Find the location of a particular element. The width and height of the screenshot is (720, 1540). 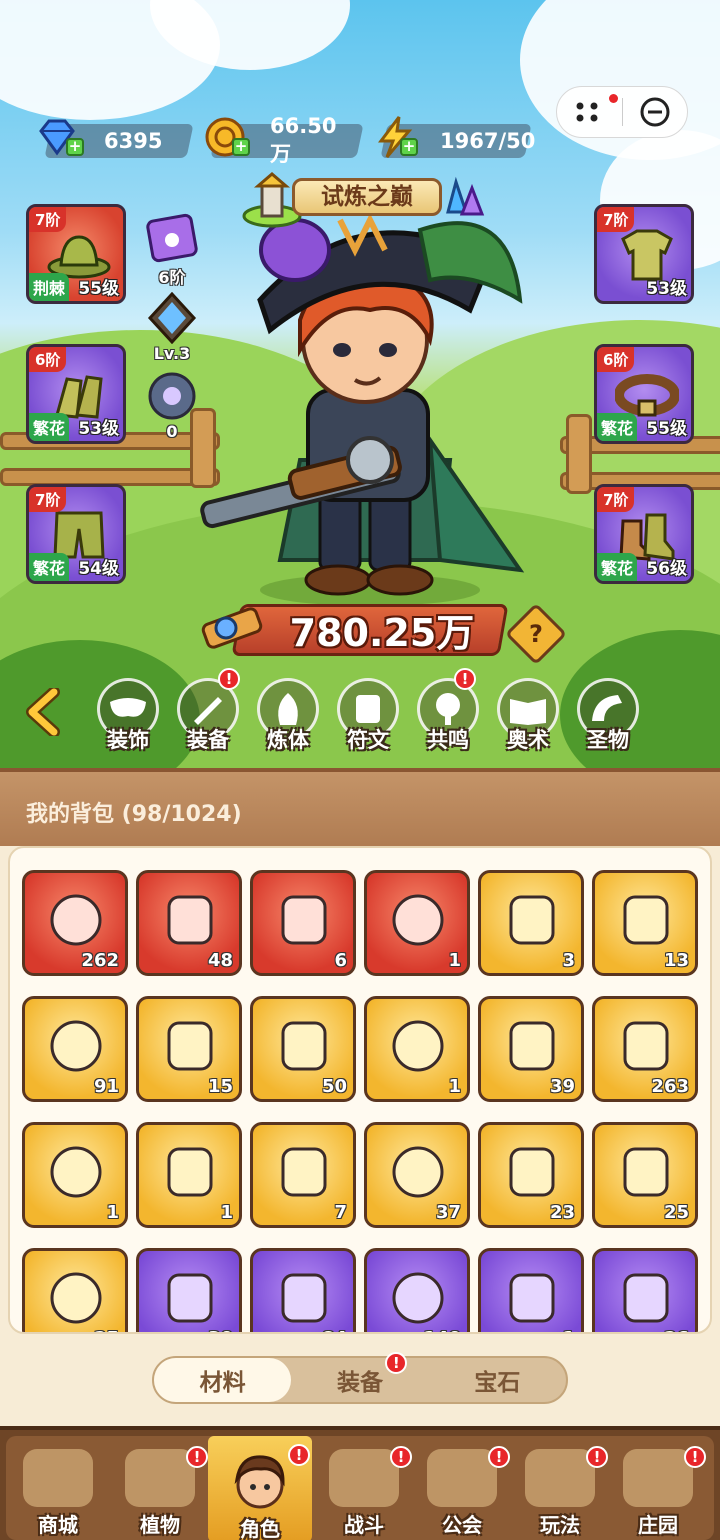

equip-slot-hat: 7阶 荆棘 55级 is located at coordinates (76, 254).